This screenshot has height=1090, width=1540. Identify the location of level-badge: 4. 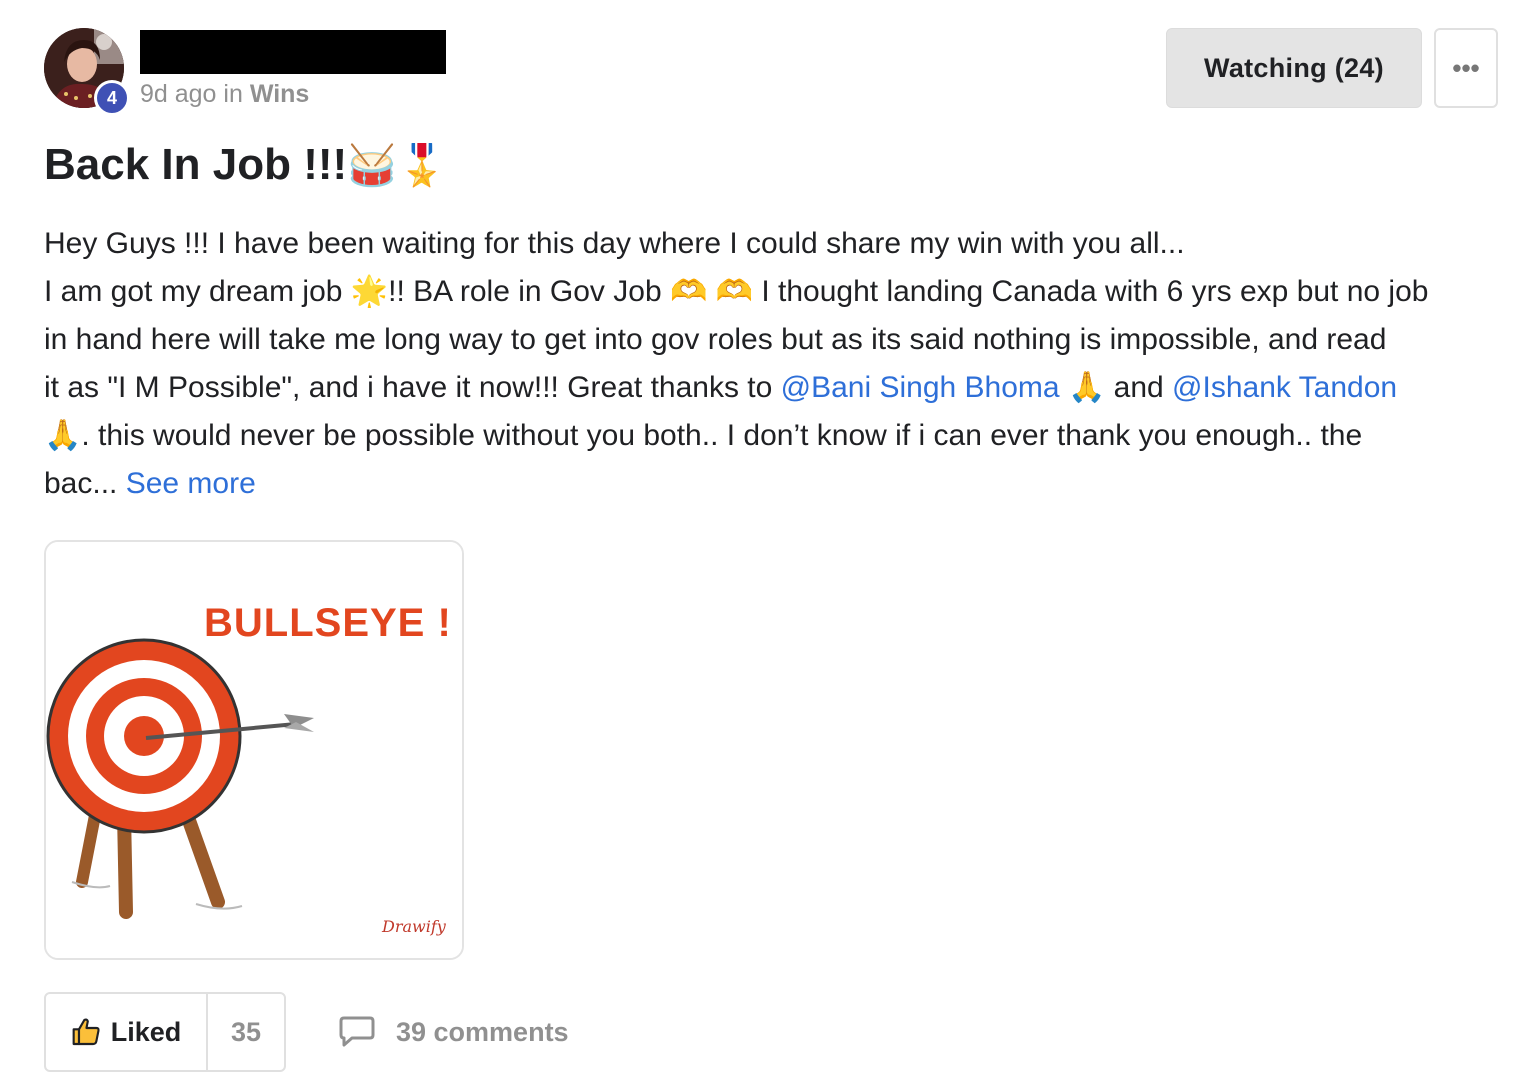
(112, 98).